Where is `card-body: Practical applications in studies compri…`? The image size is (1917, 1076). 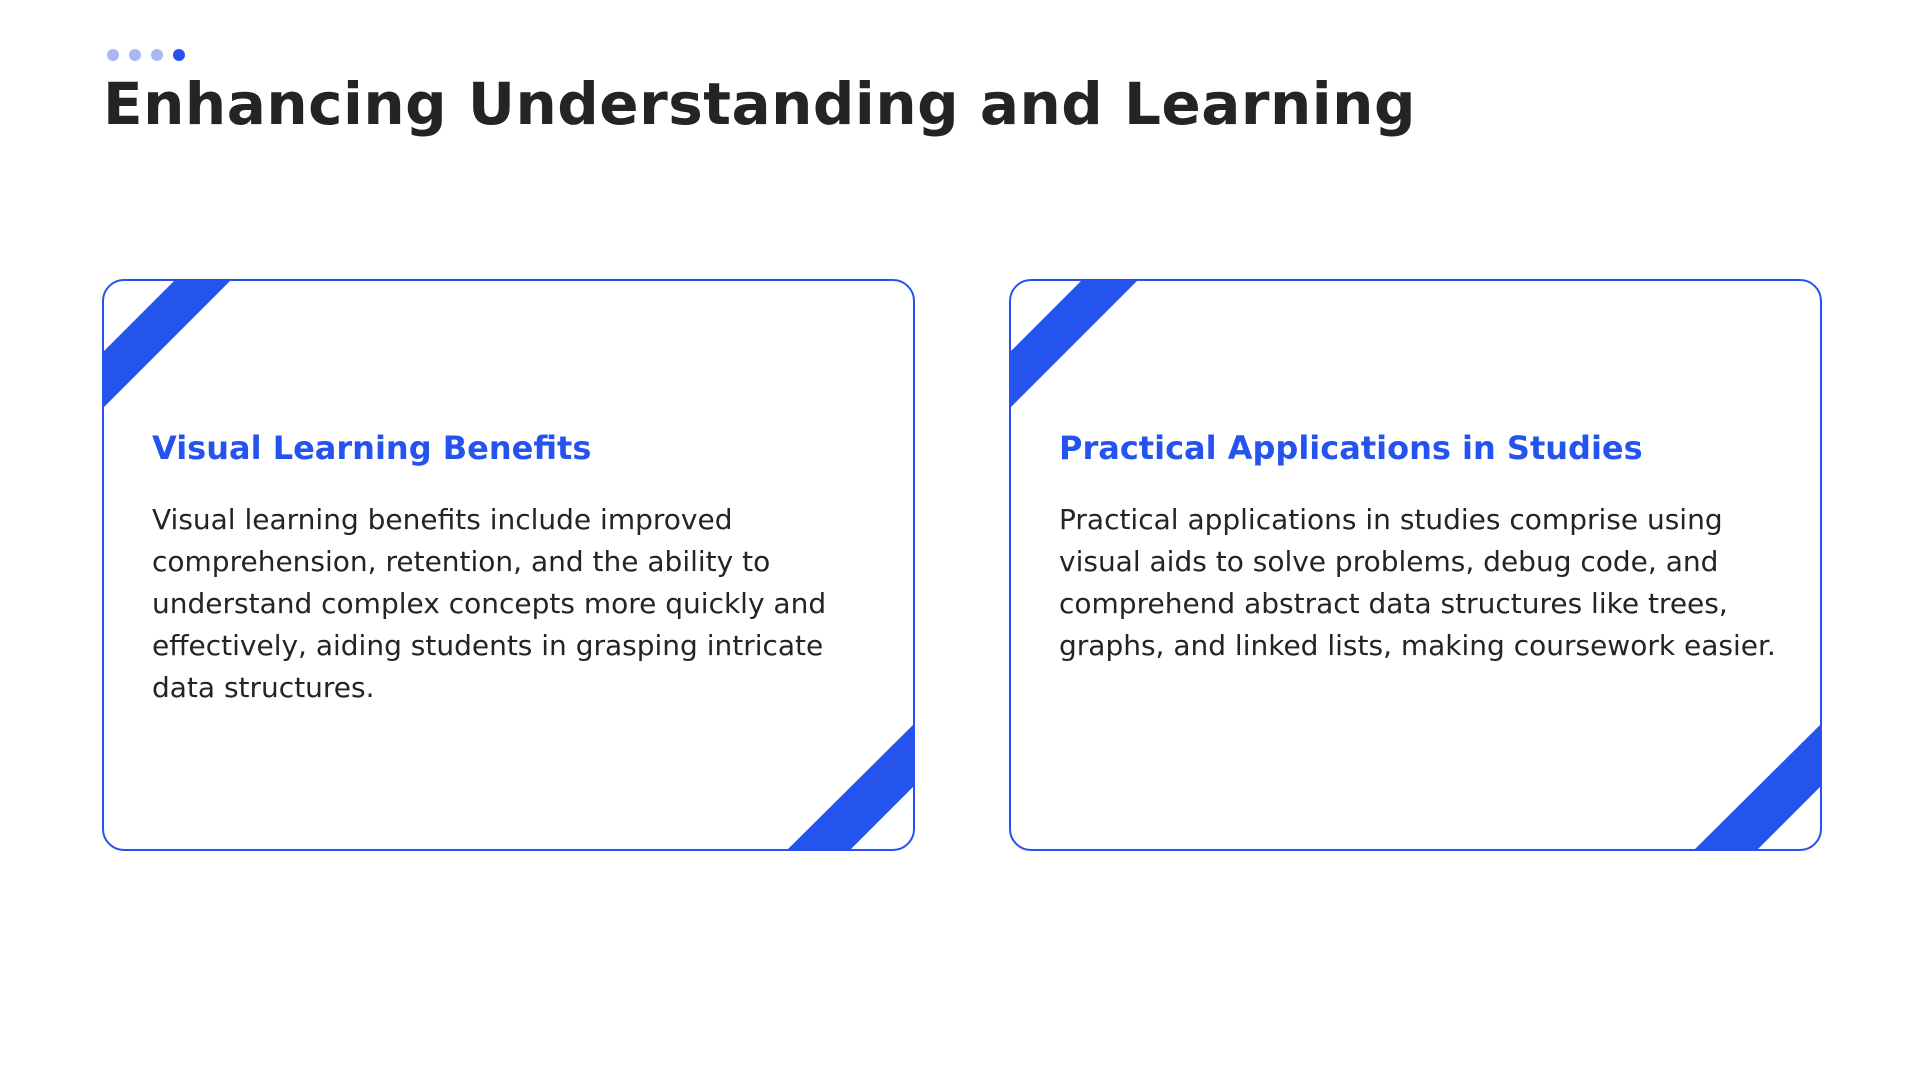 card-body: Practical applications in studies compri… is located at coordinates (1417, 582).